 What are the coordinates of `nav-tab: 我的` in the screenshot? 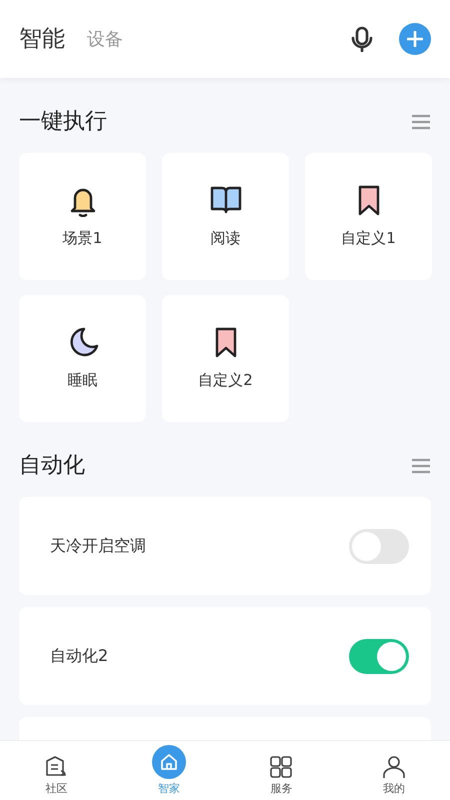 It's located at (394, 770).